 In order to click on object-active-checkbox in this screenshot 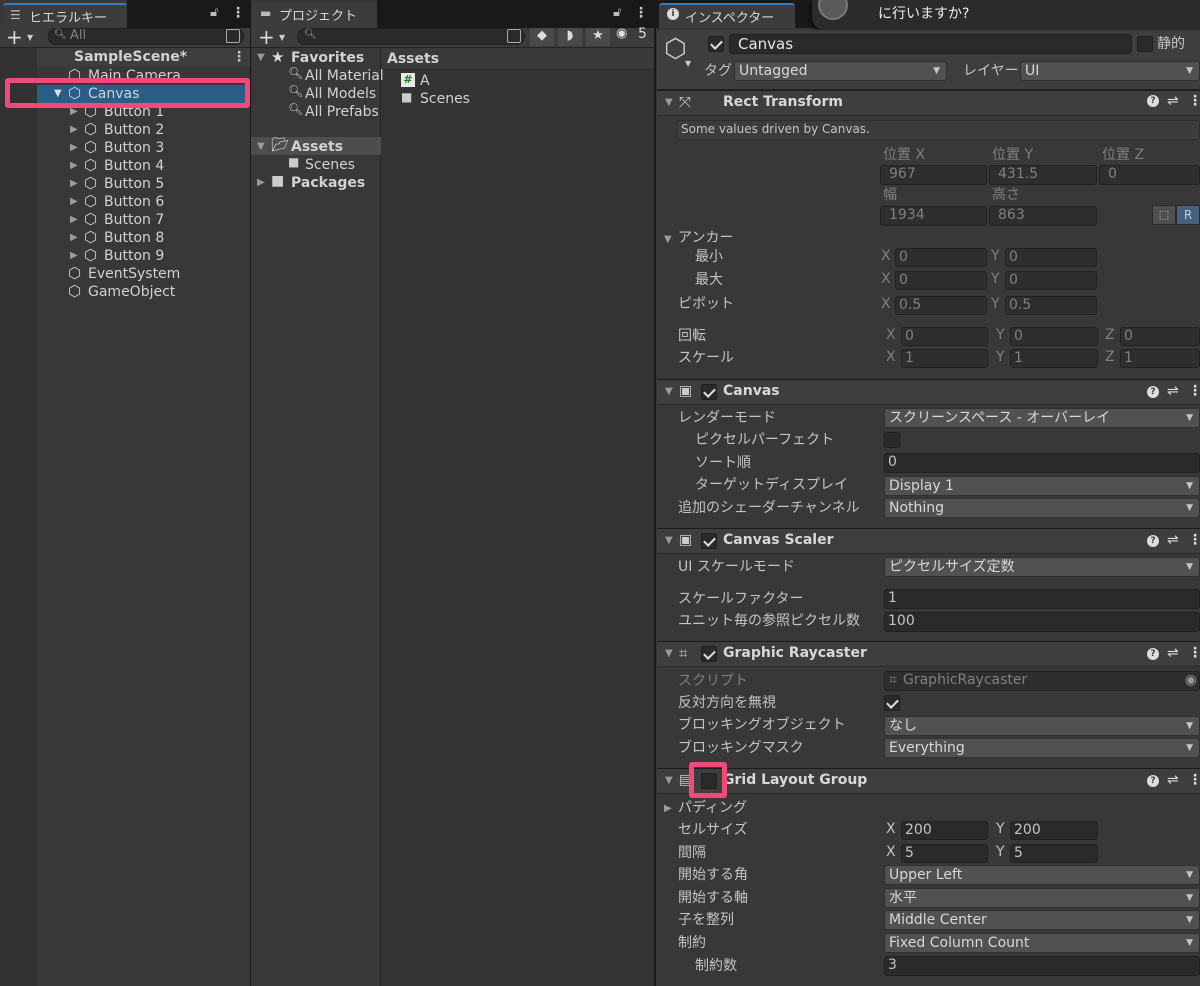, I will do `click(716, 44)`.